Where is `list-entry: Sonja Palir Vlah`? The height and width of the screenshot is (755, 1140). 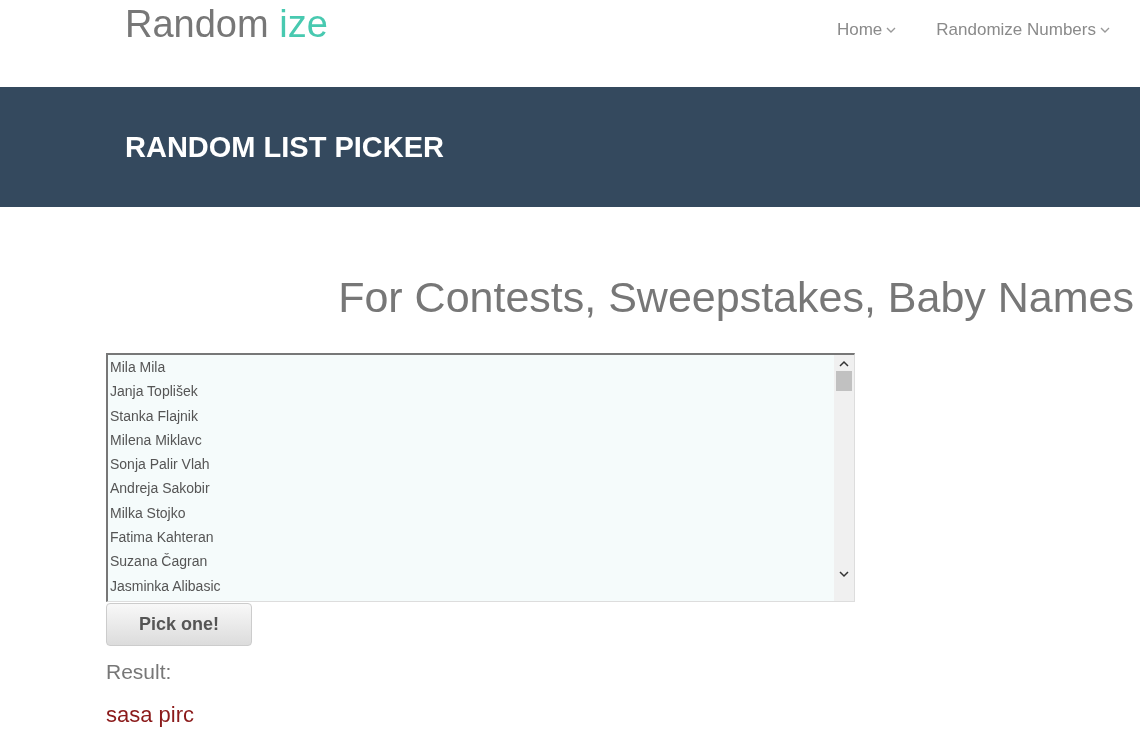
list-entry: Sonja Palir Vlah is located at coordinates (160, 465).